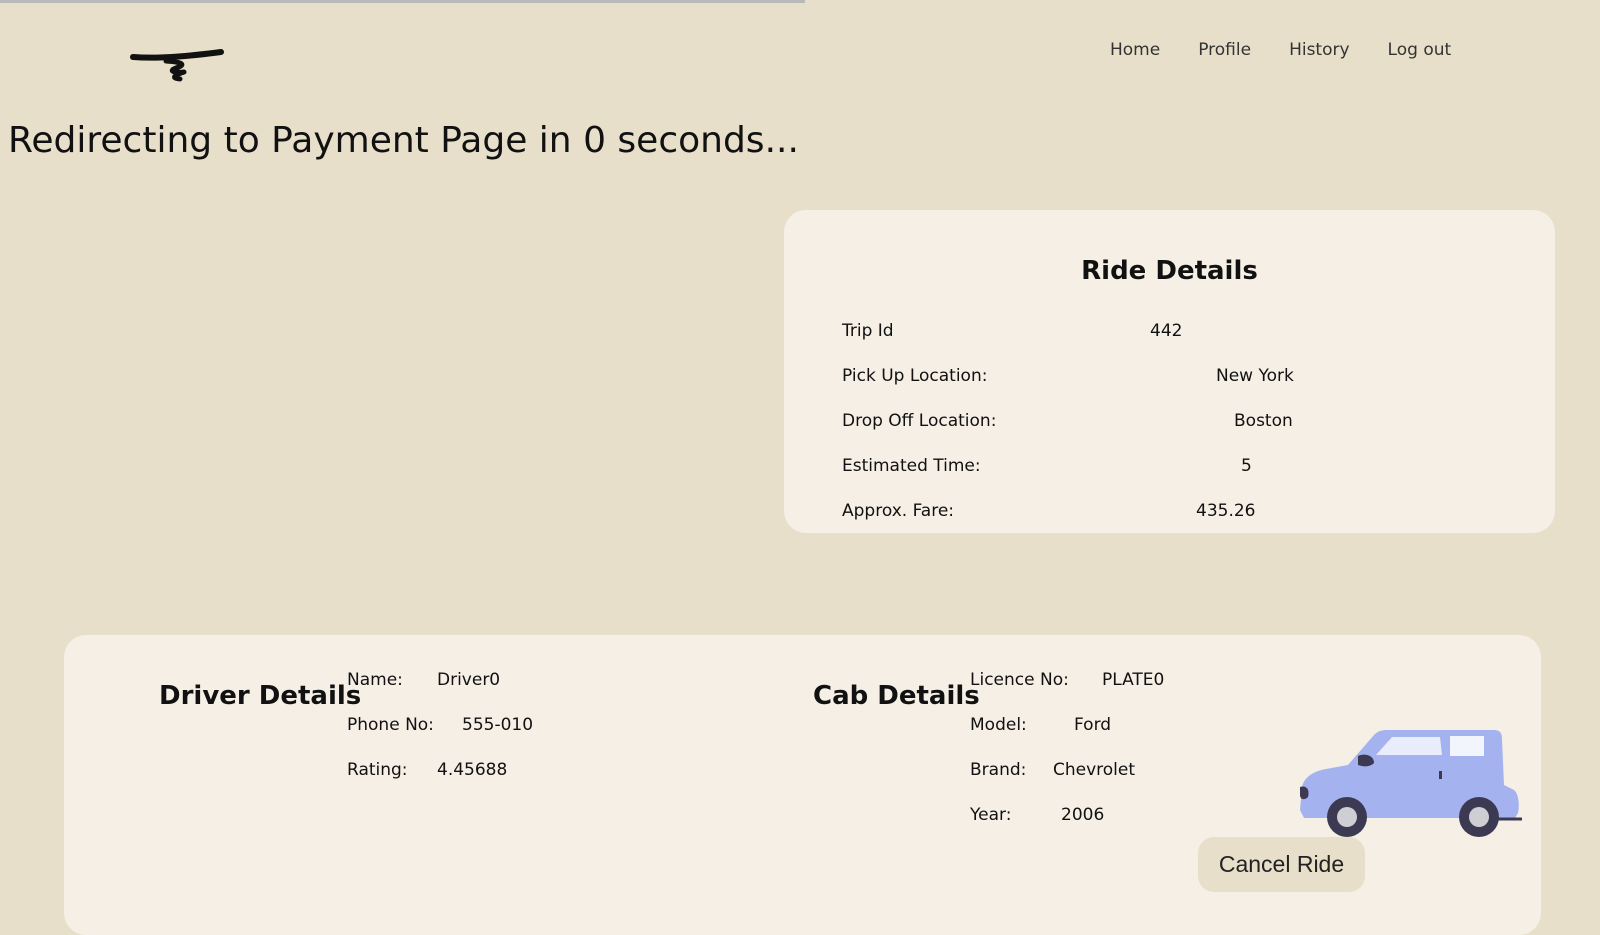 This screenshot has width=1600, height=935. I want to click on licence-no-label: Licence No:, so click(1019, 680).